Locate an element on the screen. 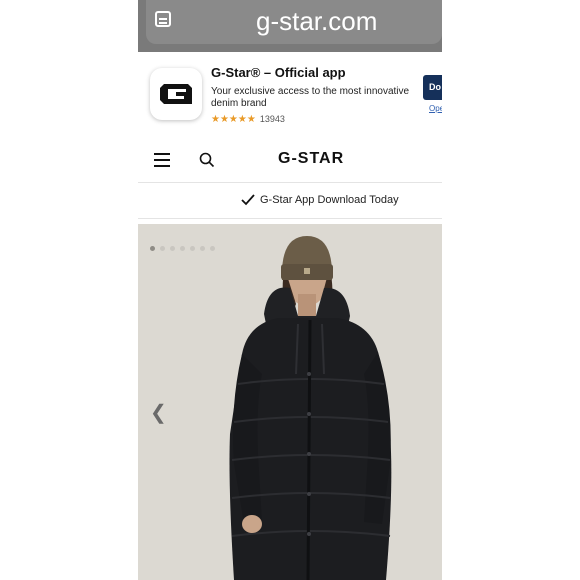  rating-stars: ★★★★★ is located at coordinates (233, 119).